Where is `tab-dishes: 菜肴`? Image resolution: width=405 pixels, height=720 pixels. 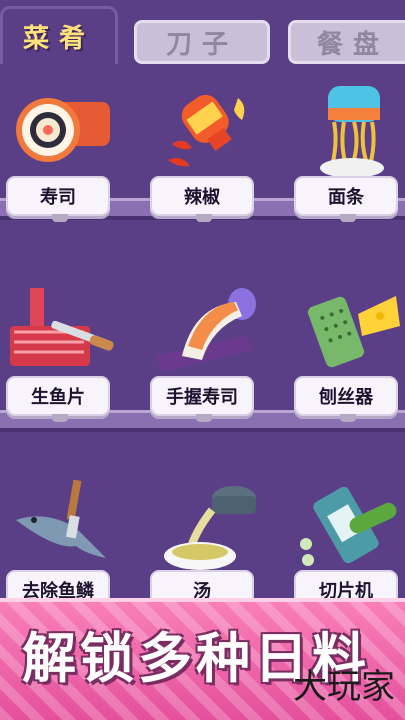
tab-dishes: 菜肴 is located at coordinates (59, 35).